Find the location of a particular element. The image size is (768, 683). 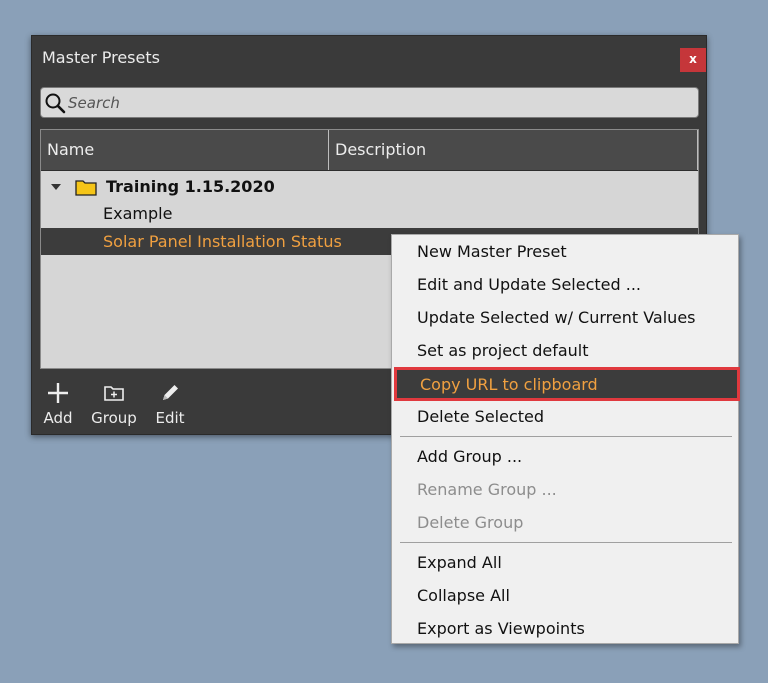

menu-item-delete-group: Delete Group is located at coordinates (565, 522).